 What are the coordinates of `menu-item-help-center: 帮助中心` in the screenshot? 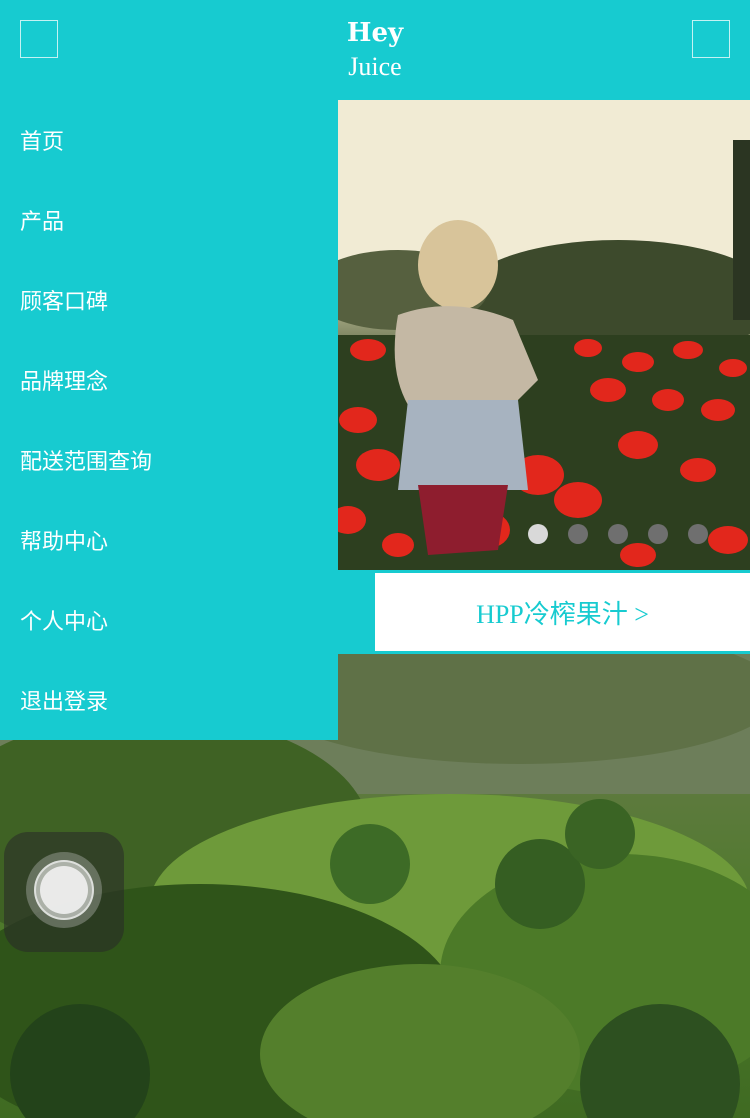 It's located at (169, 540).